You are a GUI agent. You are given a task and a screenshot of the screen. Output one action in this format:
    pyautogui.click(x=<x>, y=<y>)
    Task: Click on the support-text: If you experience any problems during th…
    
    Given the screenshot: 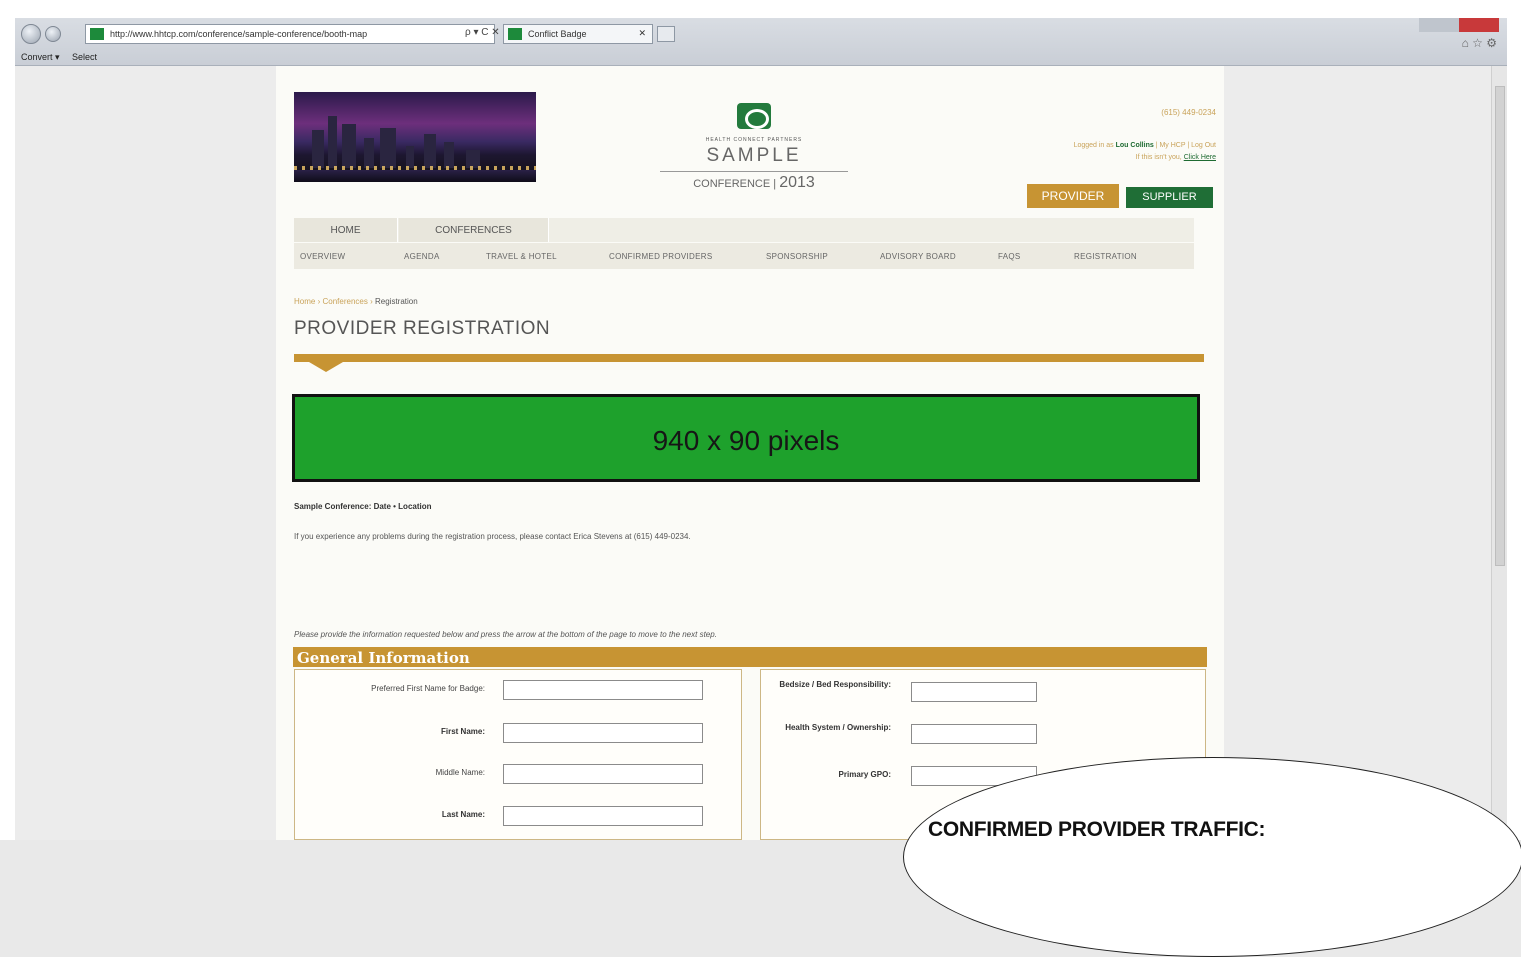 What is the action you would take?
    pyautogui.click(x=492, y=536)
    